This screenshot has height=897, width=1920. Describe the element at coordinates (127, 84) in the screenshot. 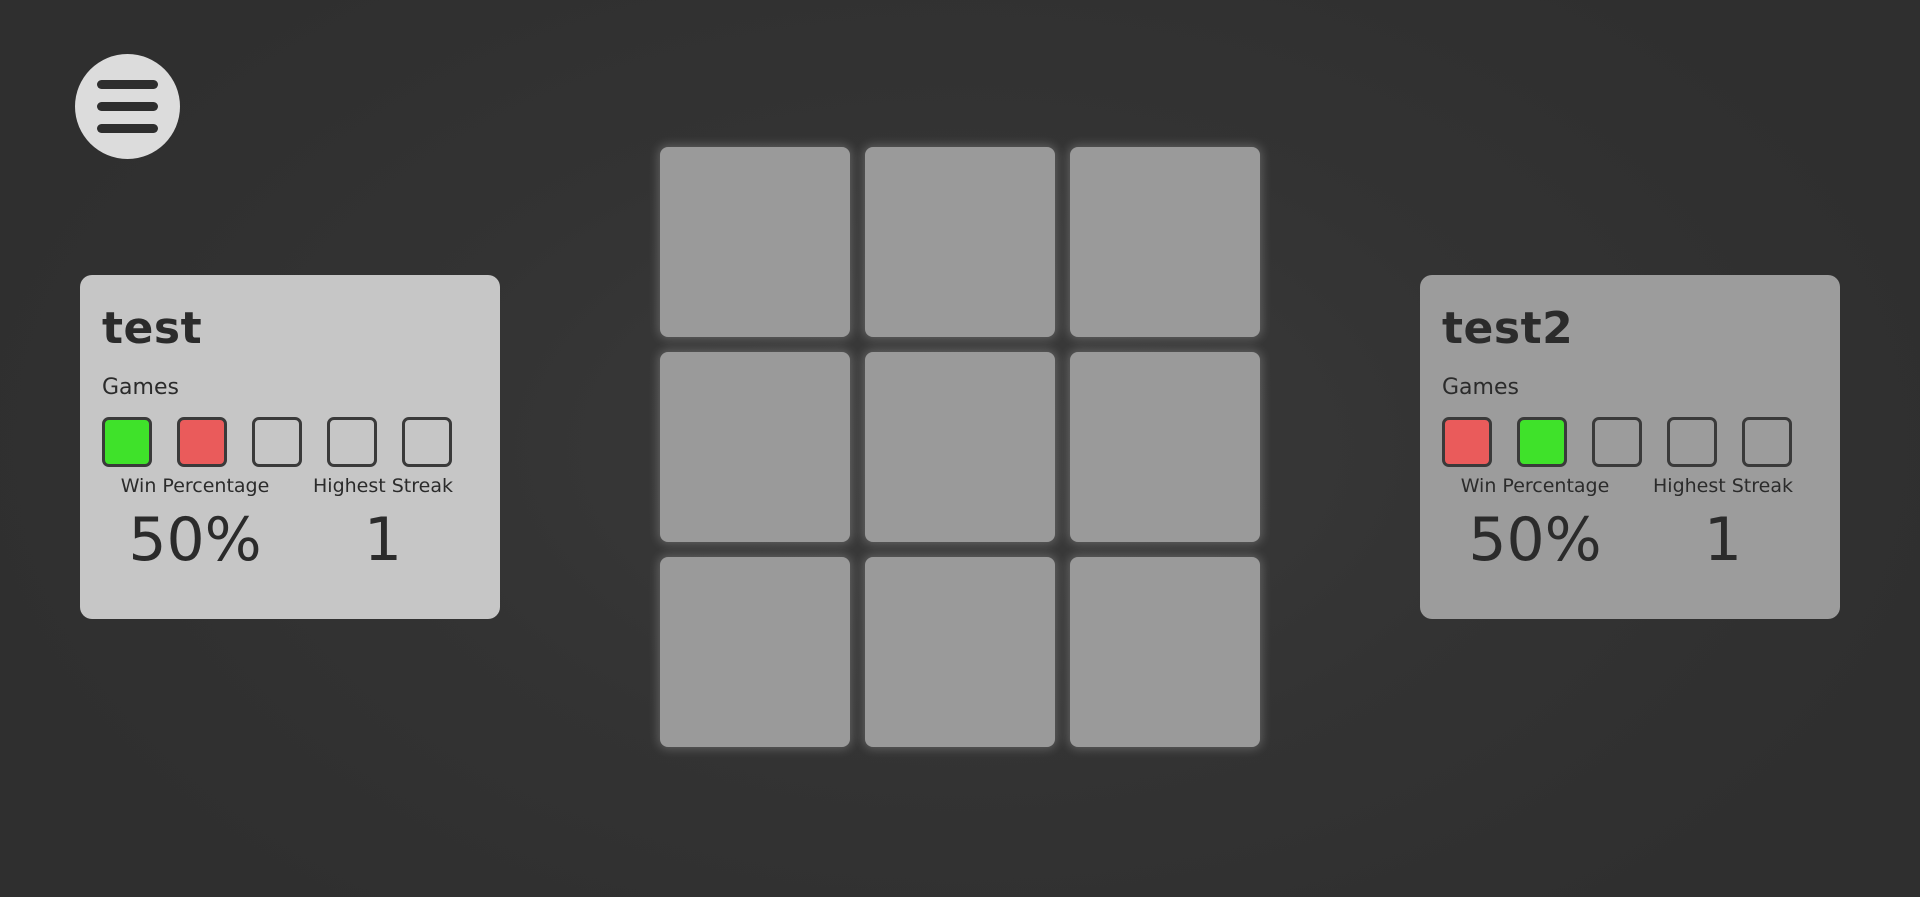

I see `hamburger-menu-icon` at that location.